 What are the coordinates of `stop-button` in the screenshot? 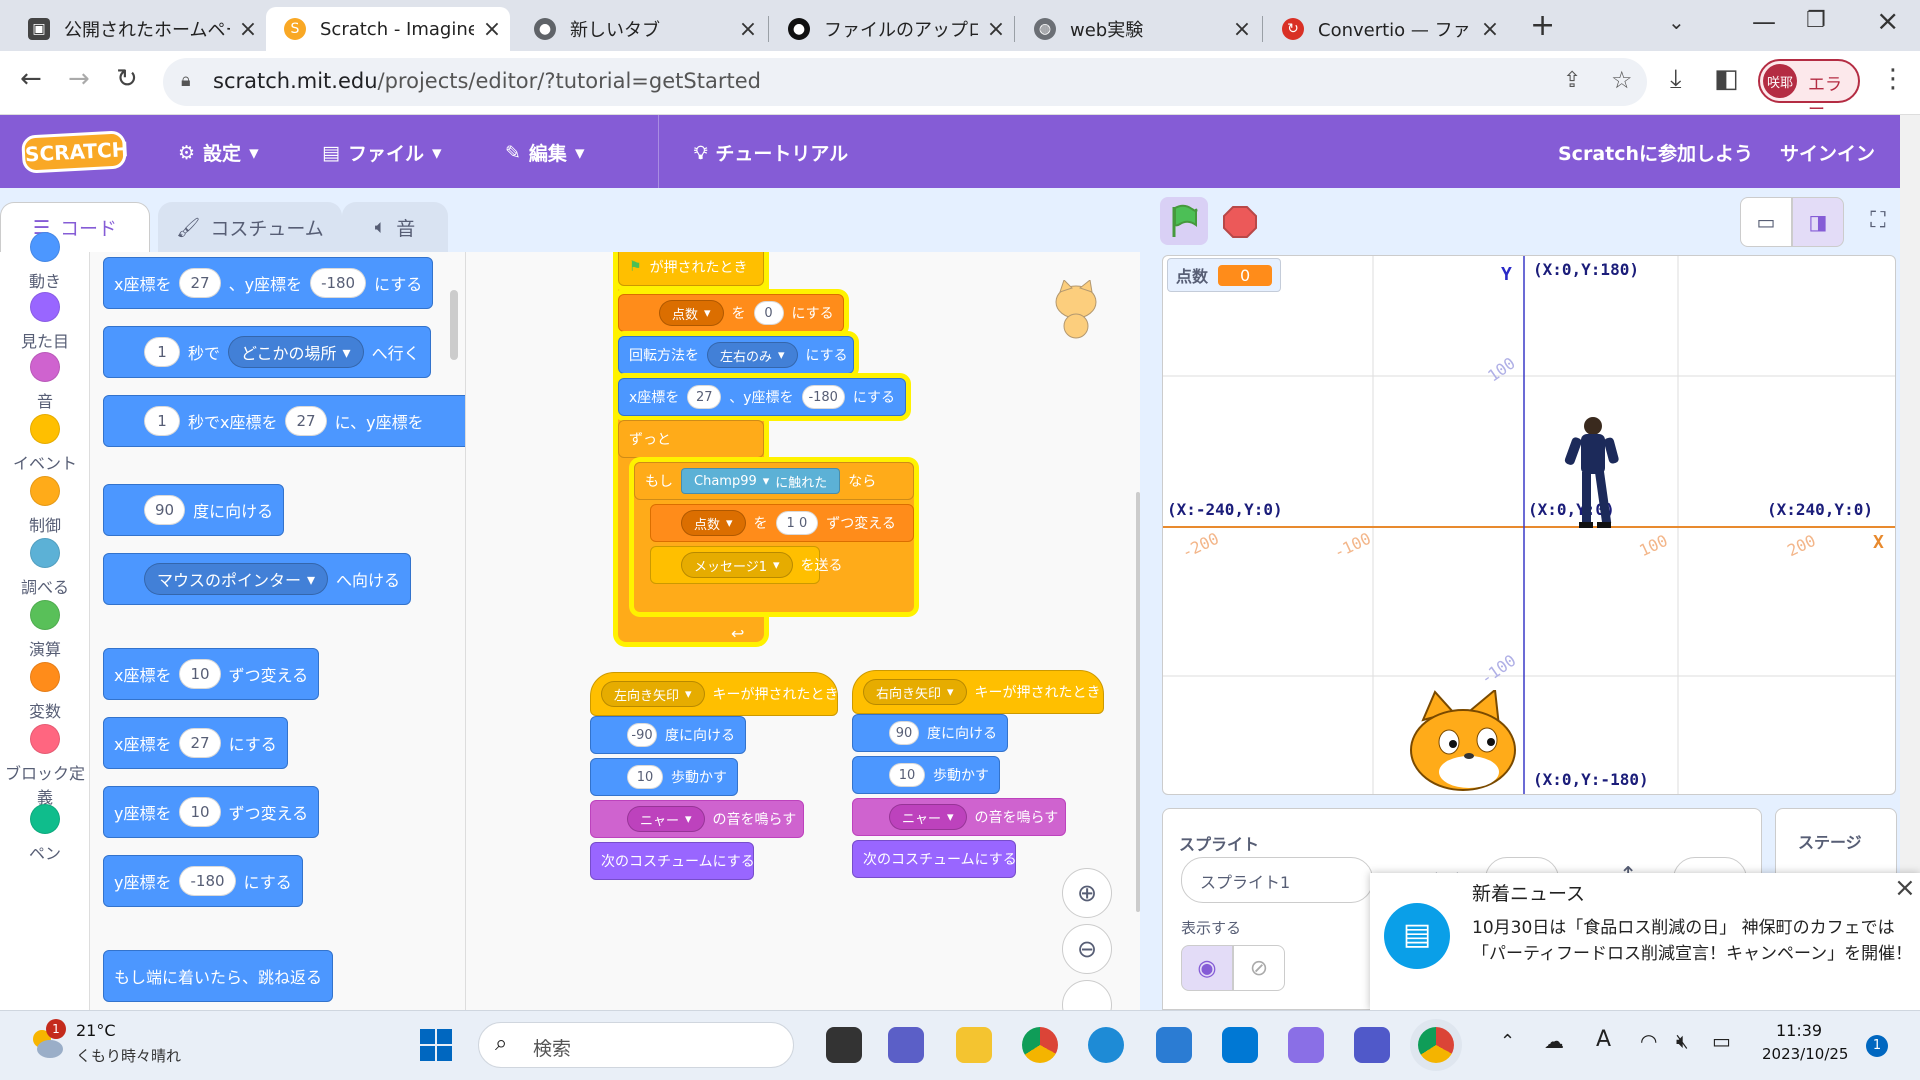 It's located at (1240, 221).